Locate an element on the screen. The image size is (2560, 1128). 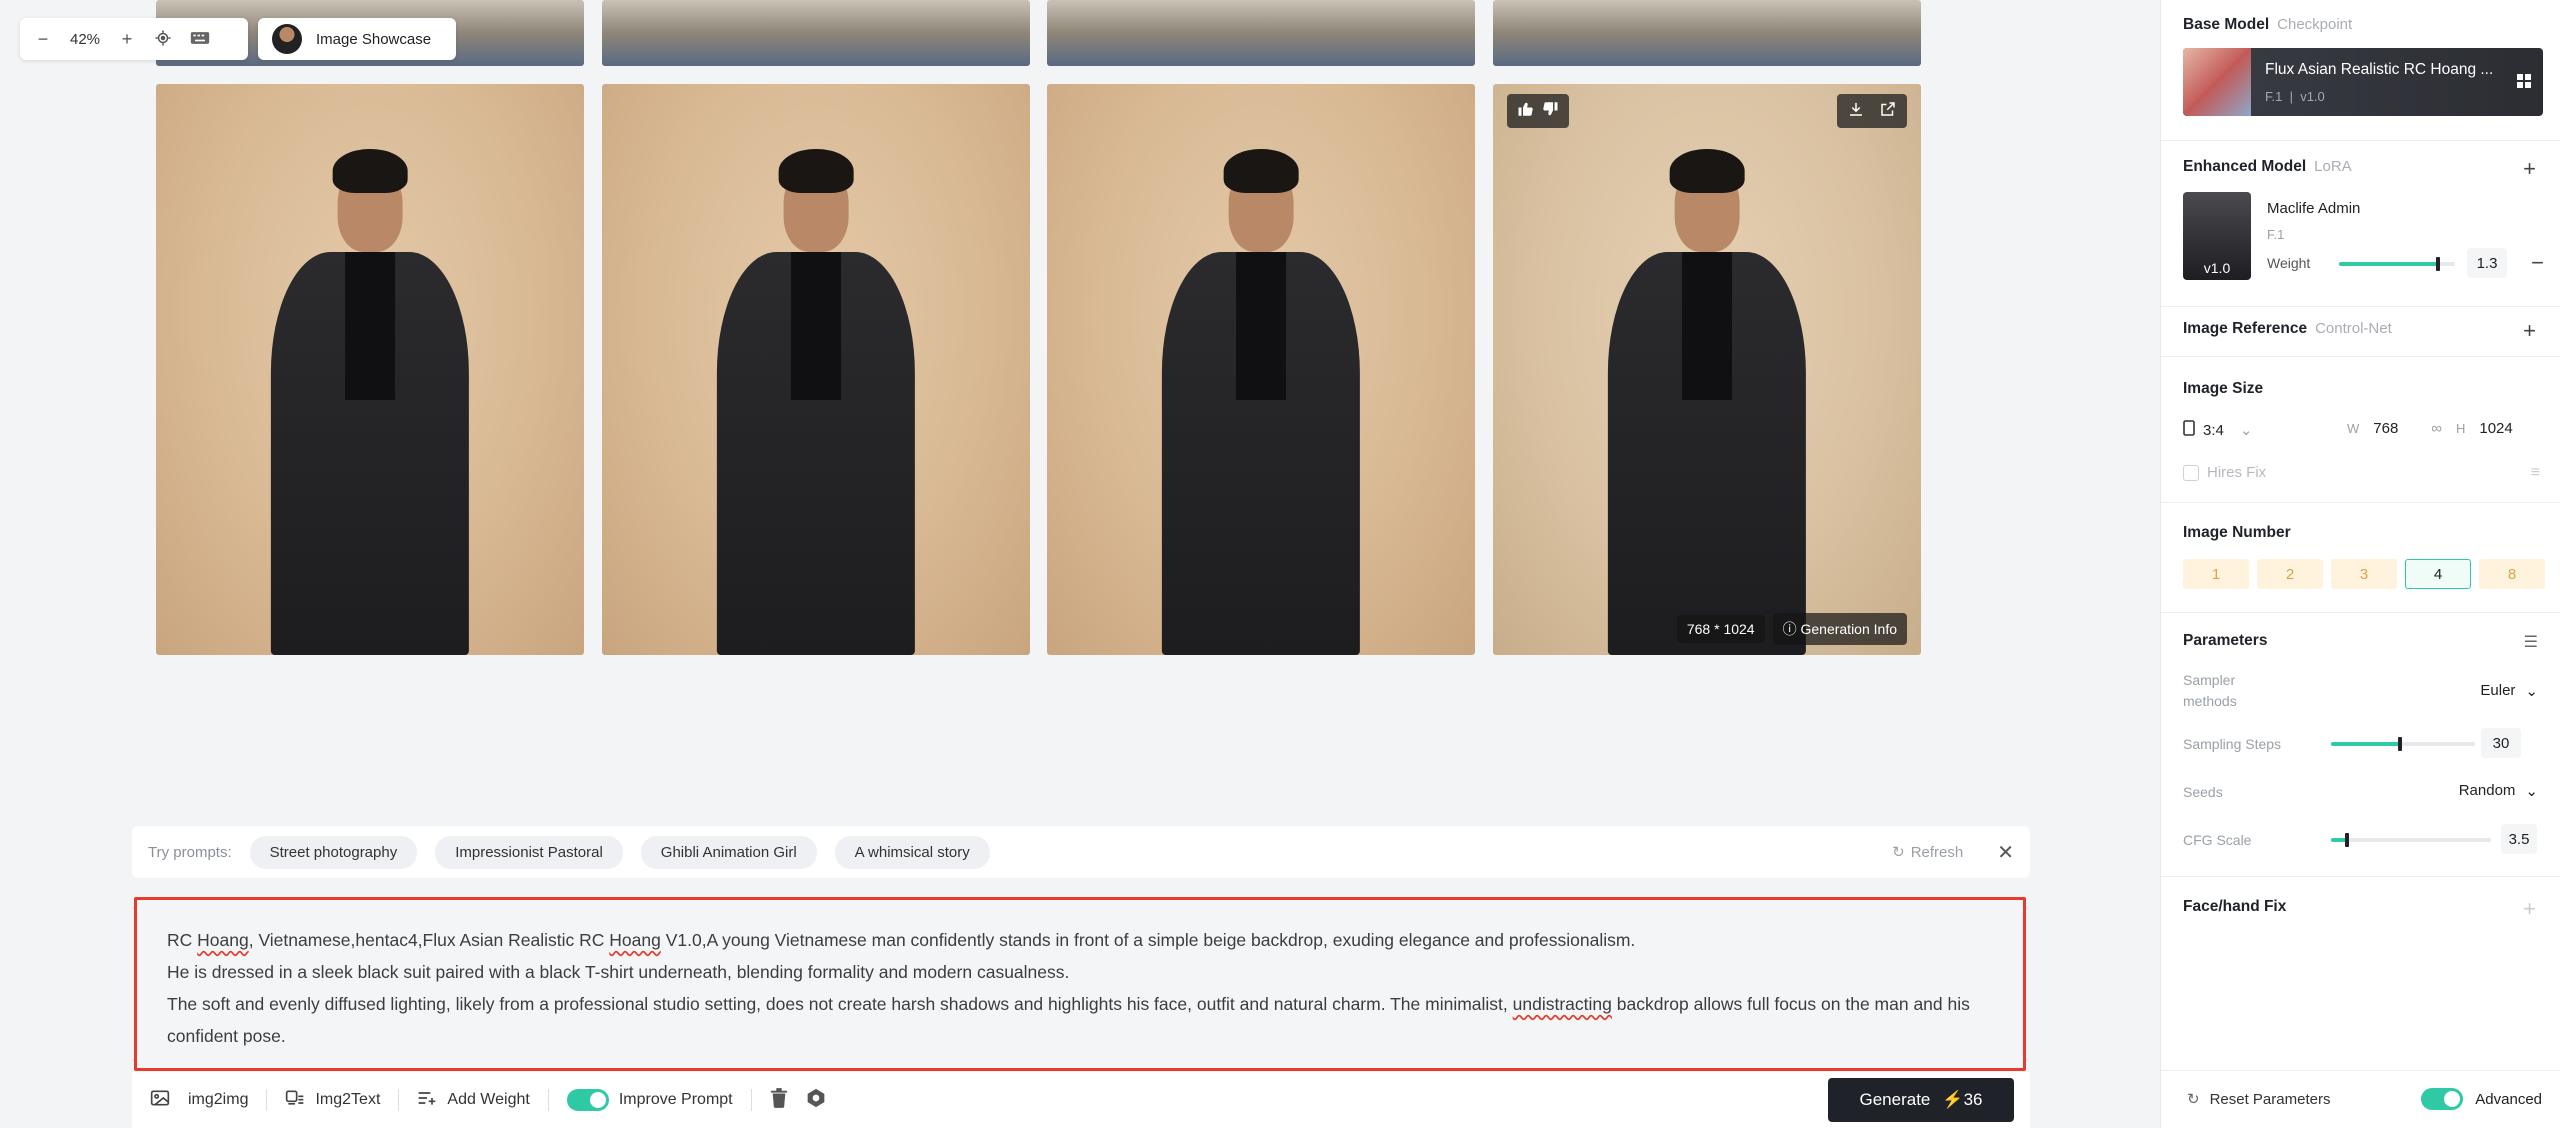
grid-icon is located at coordinates (2524, 82).